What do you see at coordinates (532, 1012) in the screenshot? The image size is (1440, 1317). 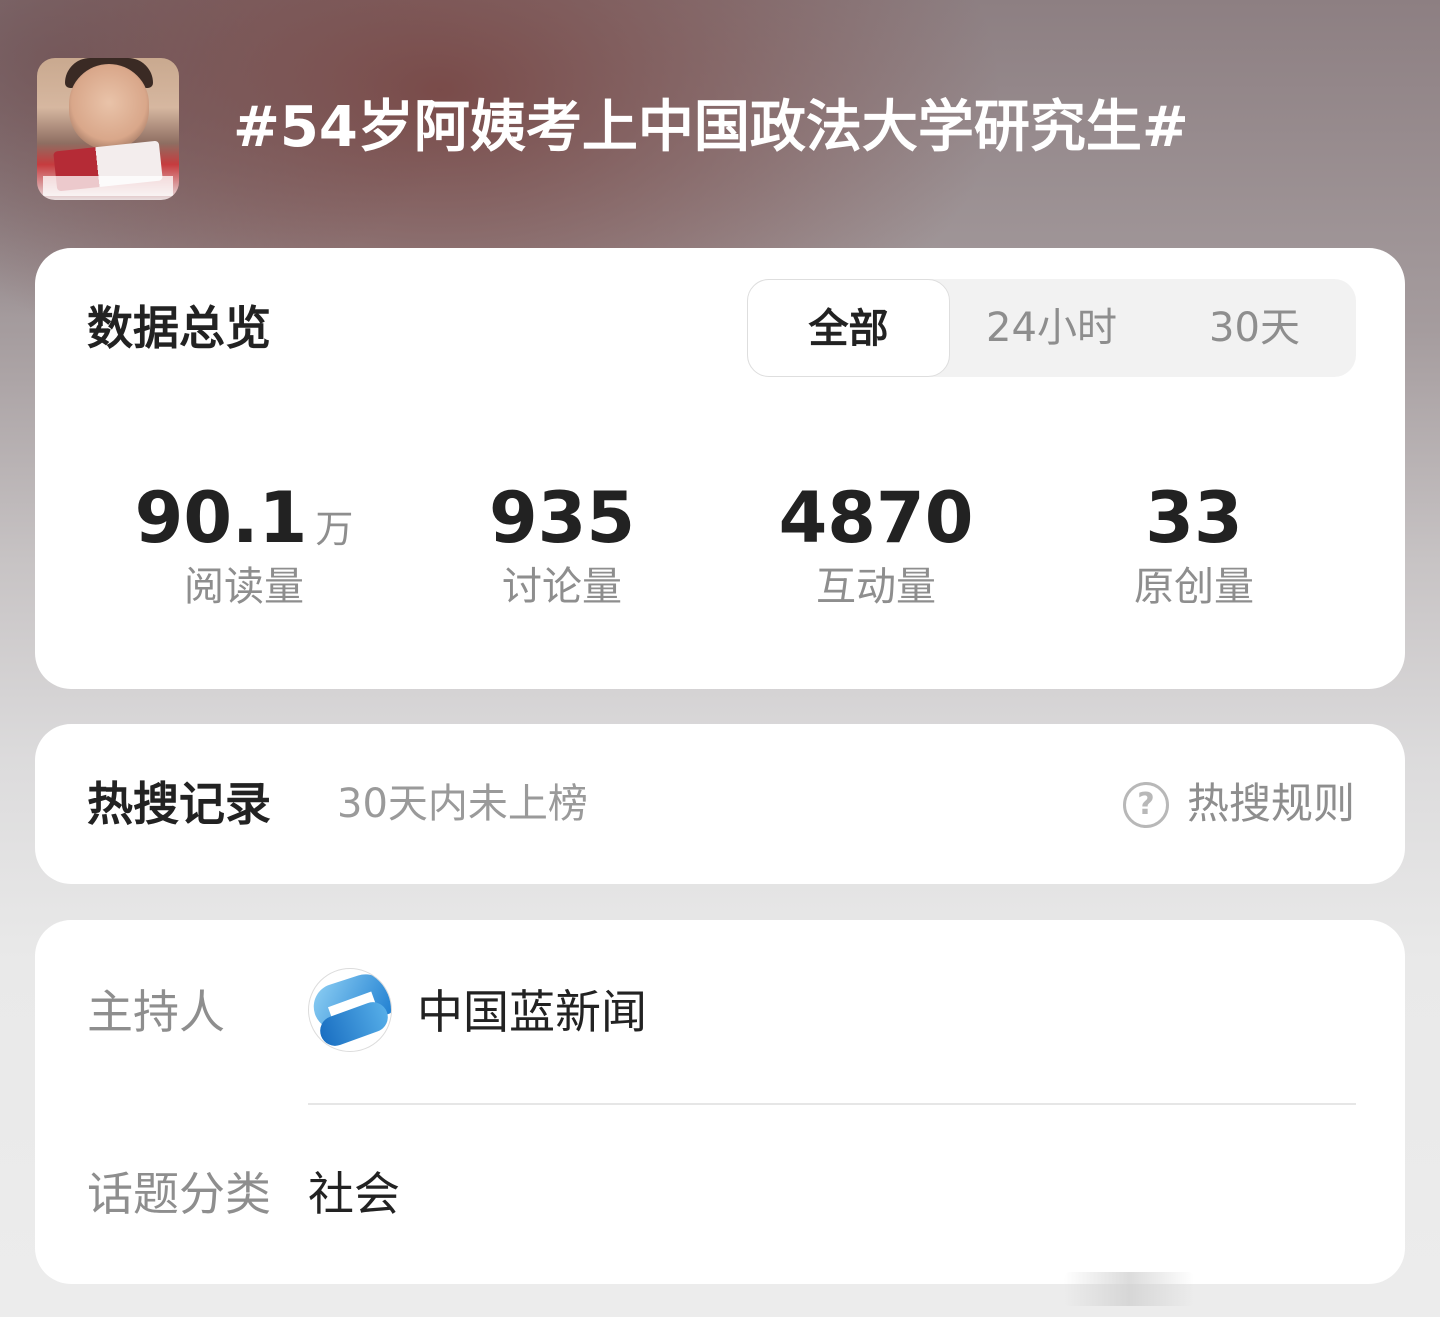 I see `host-name: 中国蓝新闻` at bounding box center [532, 1012].